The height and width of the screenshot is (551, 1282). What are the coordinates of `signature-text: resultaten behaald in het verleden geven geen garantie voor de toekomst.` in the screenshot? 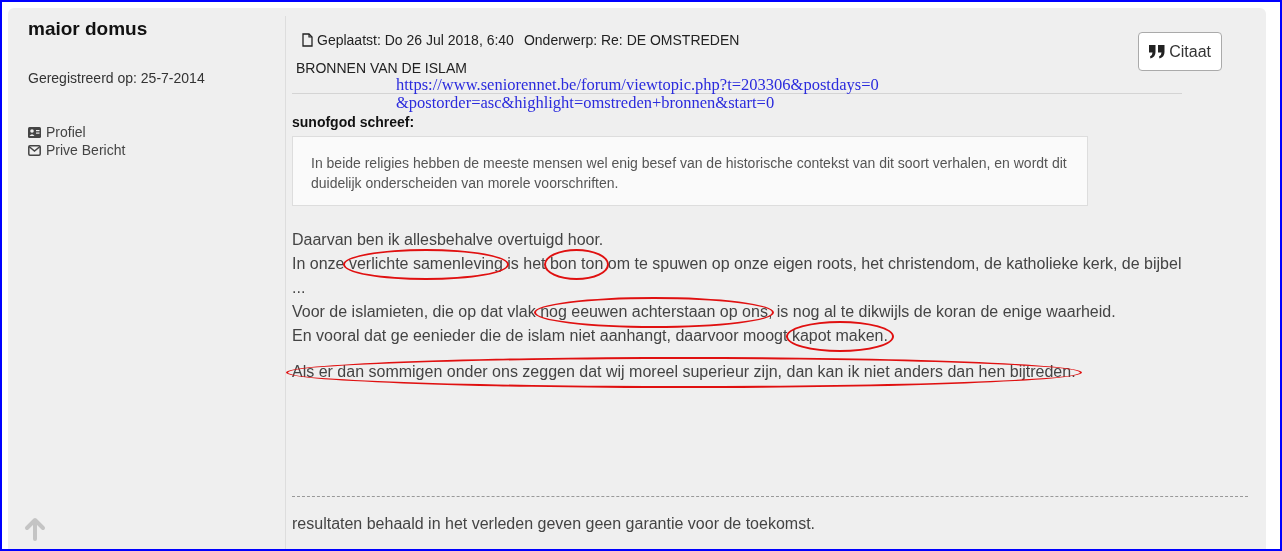 It's located at (554, 524).